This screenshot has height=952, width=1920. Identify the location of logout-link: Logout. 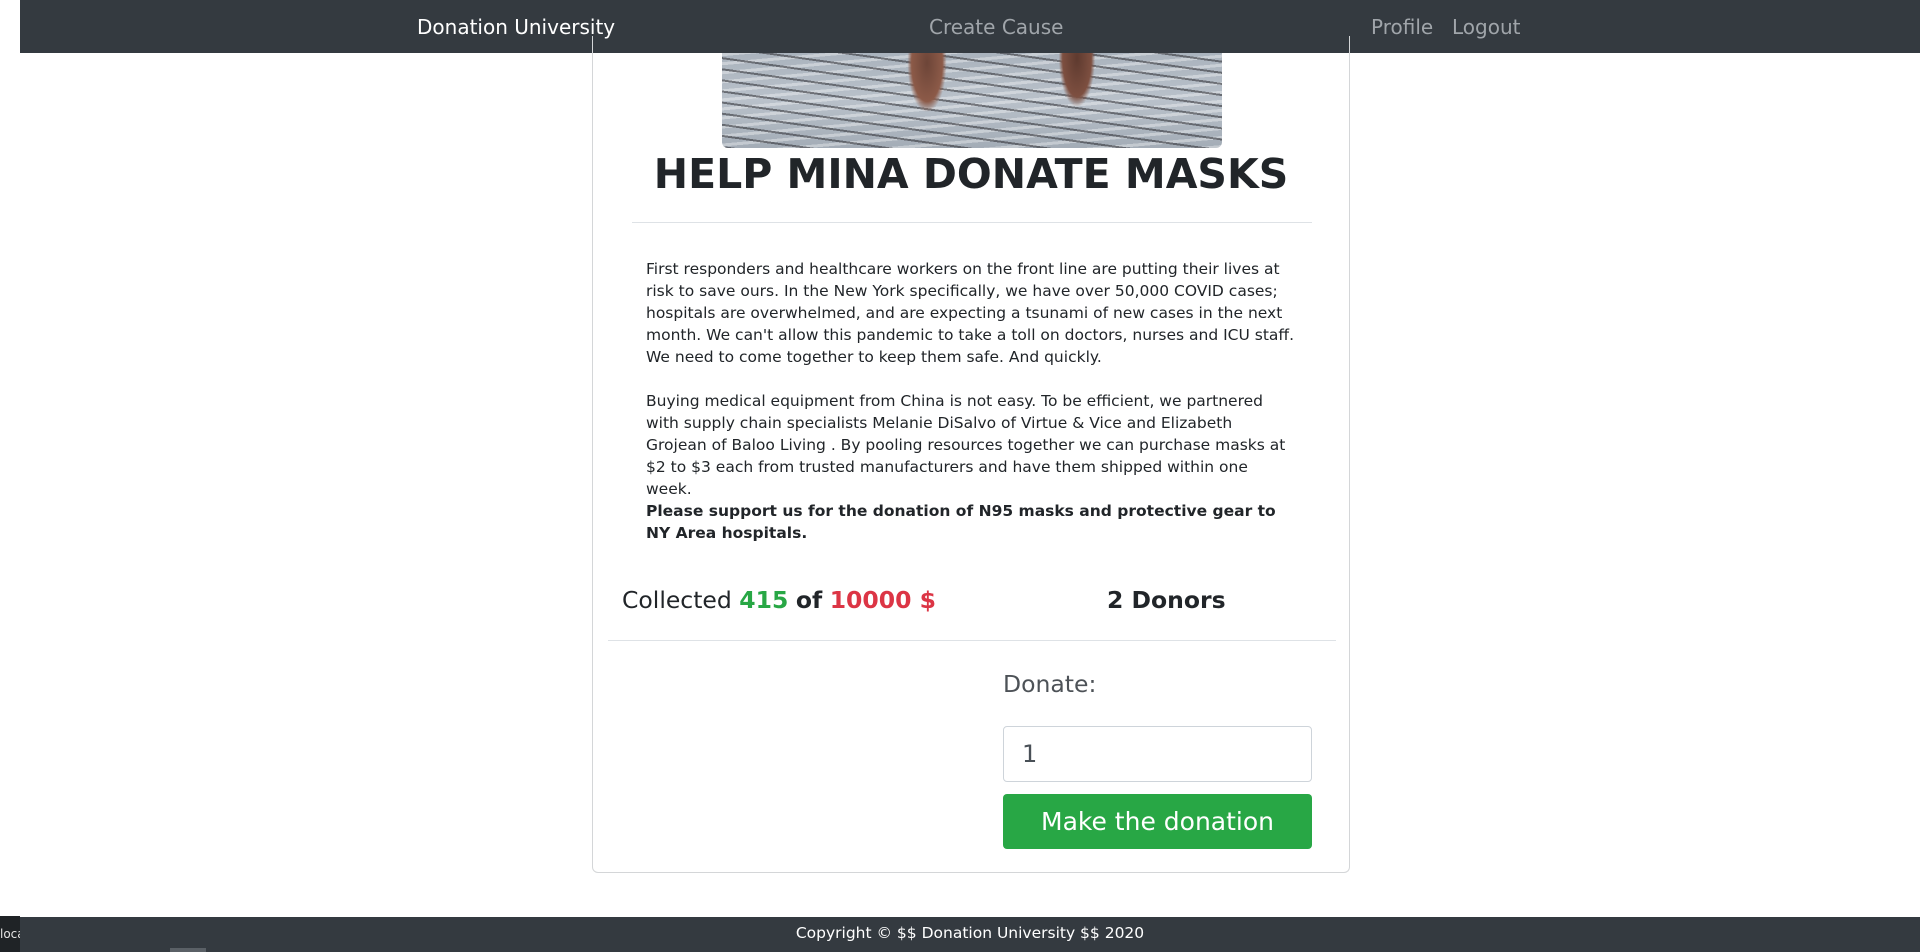
(1486, 27).